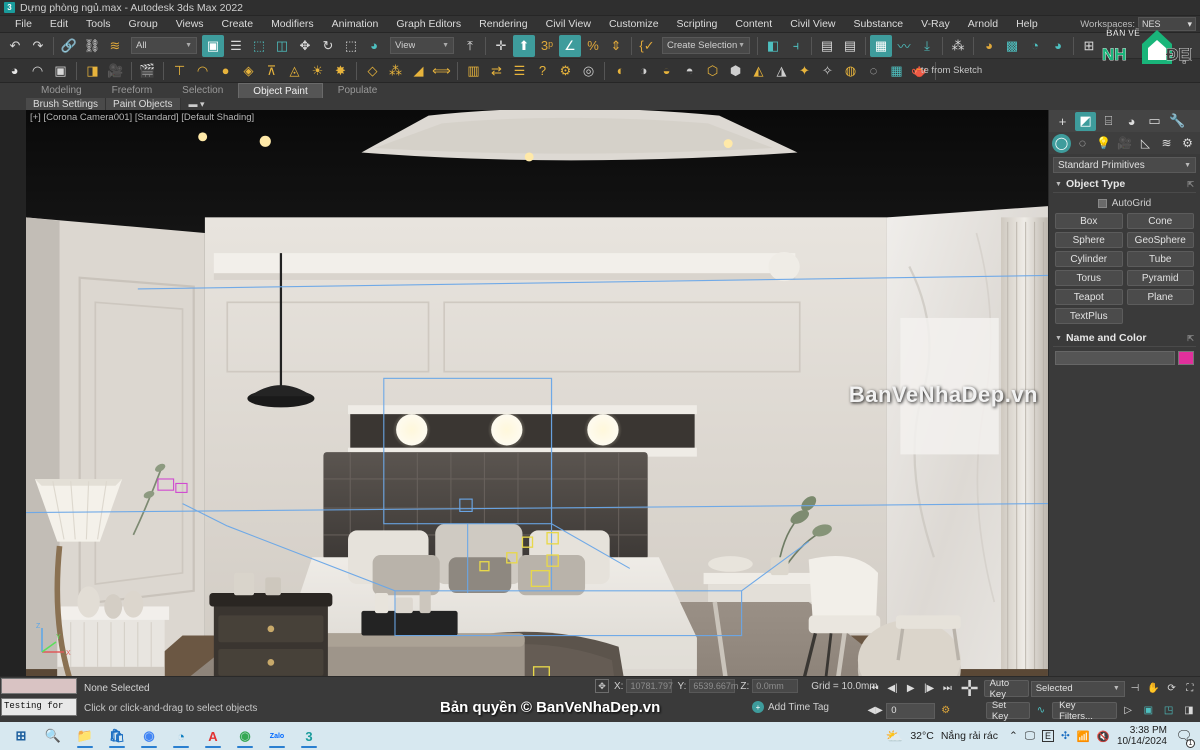  I want to click on corona-converter-icon: ⇄, so click(496, 70).